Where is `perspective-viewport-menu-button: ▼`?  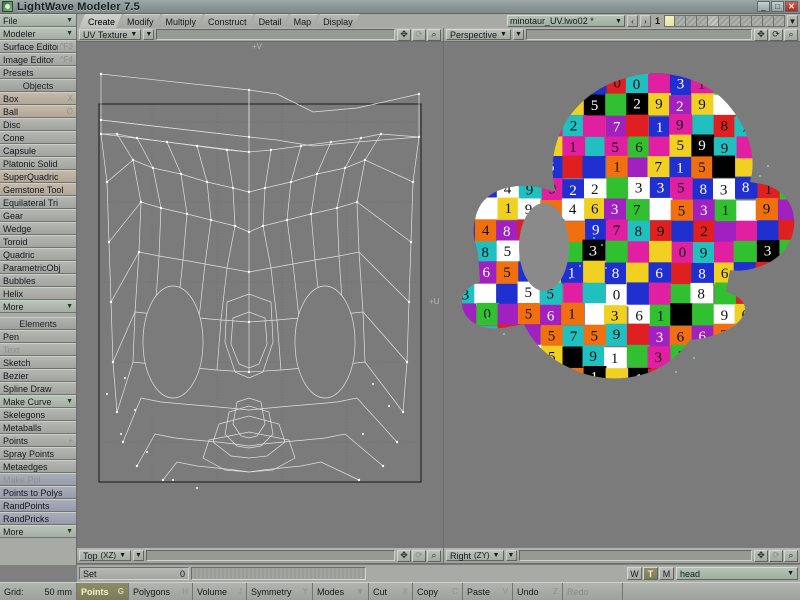
perspective-viewport-menu-button: ▼ is located at coordinates (518, 34).